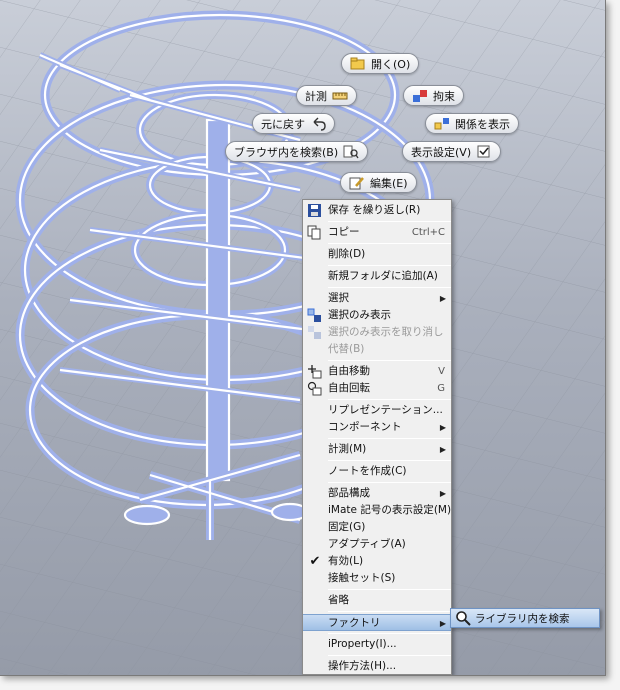 This screenshot has height=690, width=620. Describe the element at coordinates (441, 371) in the screenshot. I see `menu-shortcut: V` at that location.